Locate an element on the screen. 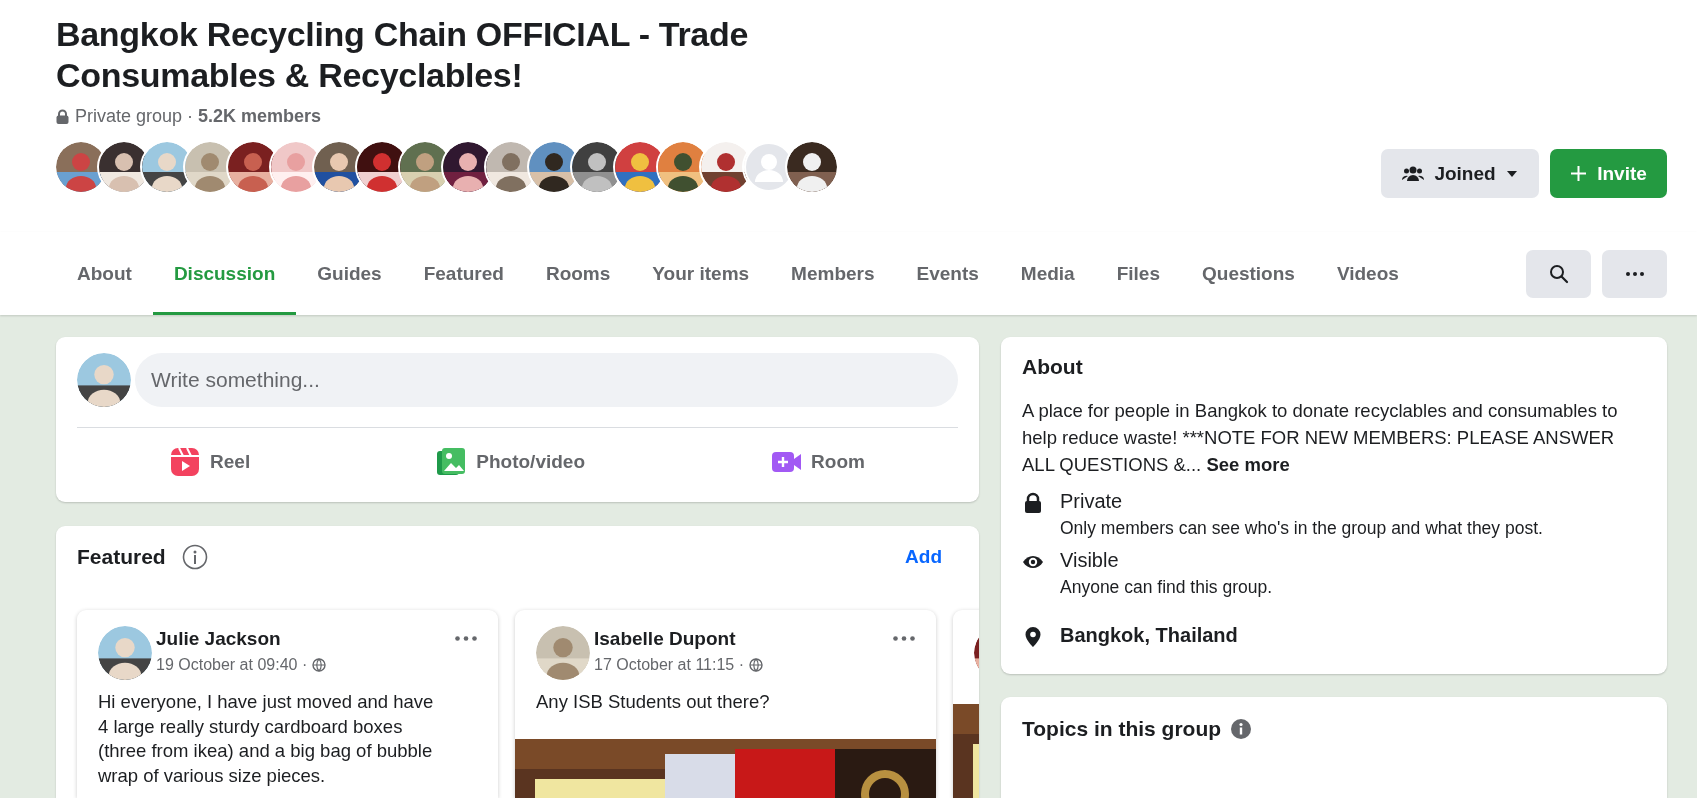  joined-button: Joined is located at coordinates (1460, 173).